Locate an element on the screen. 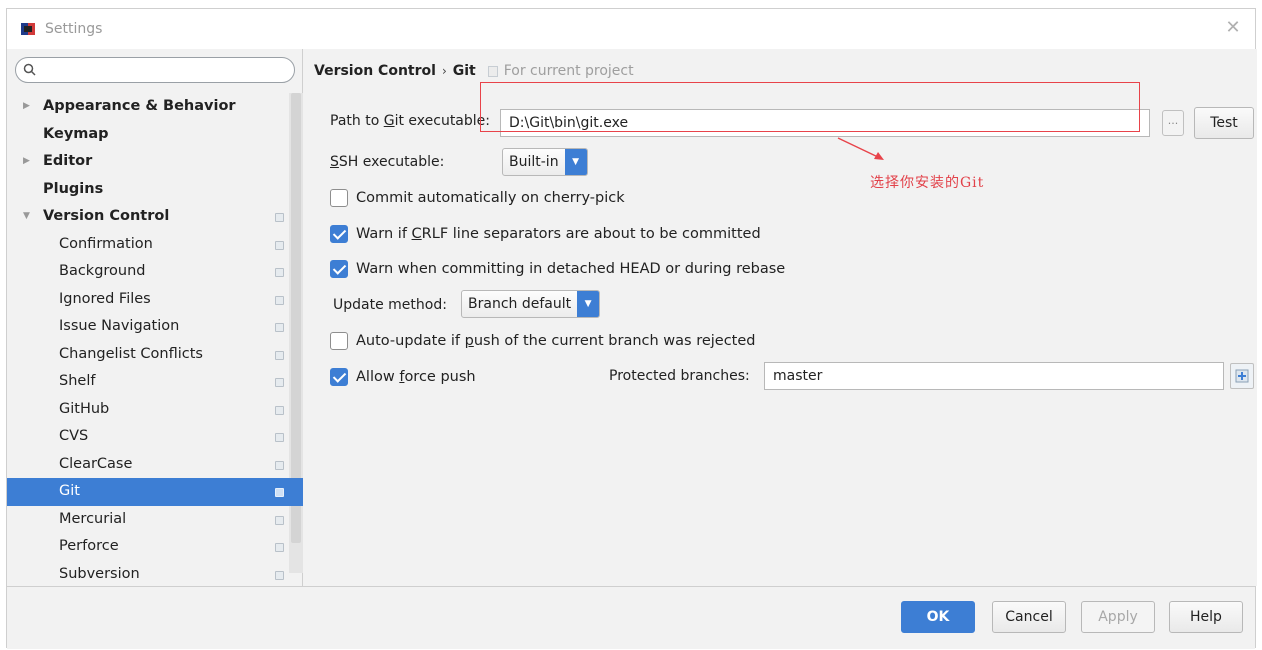 This screenshot has width=1262, height=650. warn-crlf-pre: Warn if is located at coordinates (384, 234).